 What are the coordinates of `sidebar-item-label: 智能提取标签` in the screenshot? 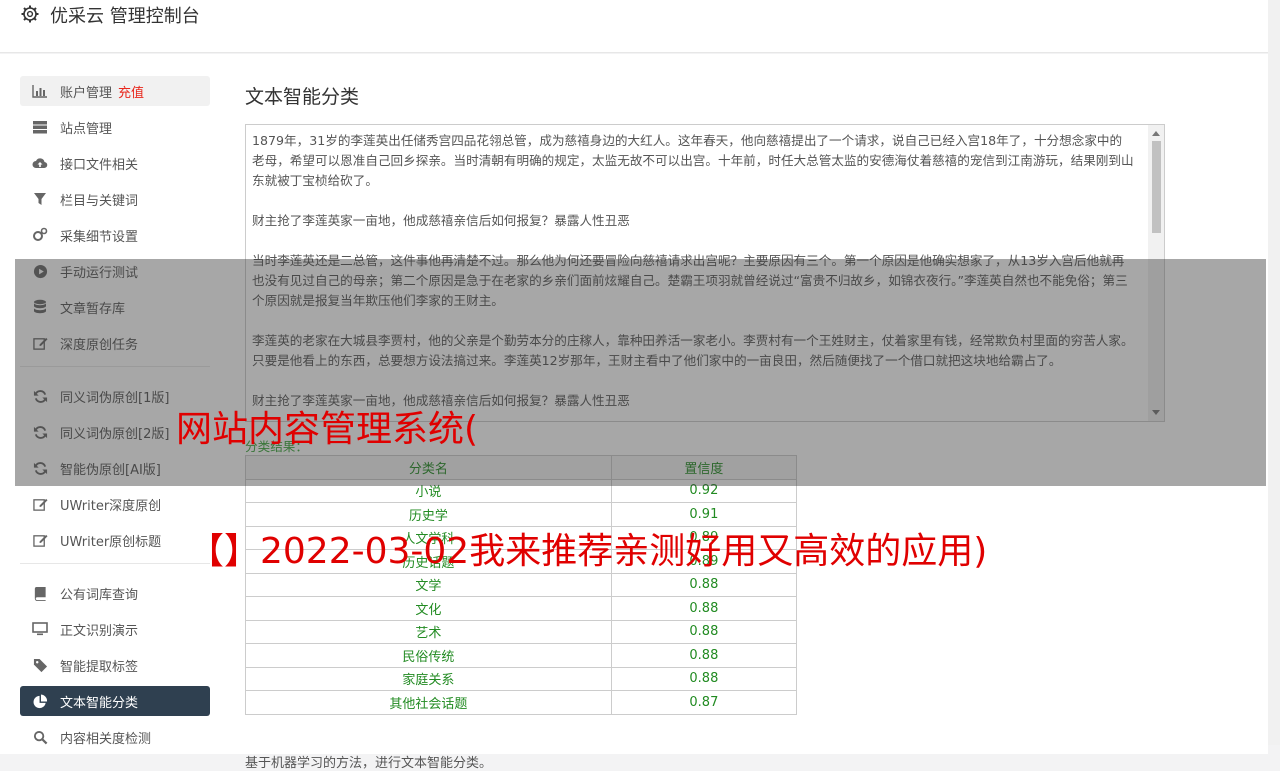 It's located at (99, 667).